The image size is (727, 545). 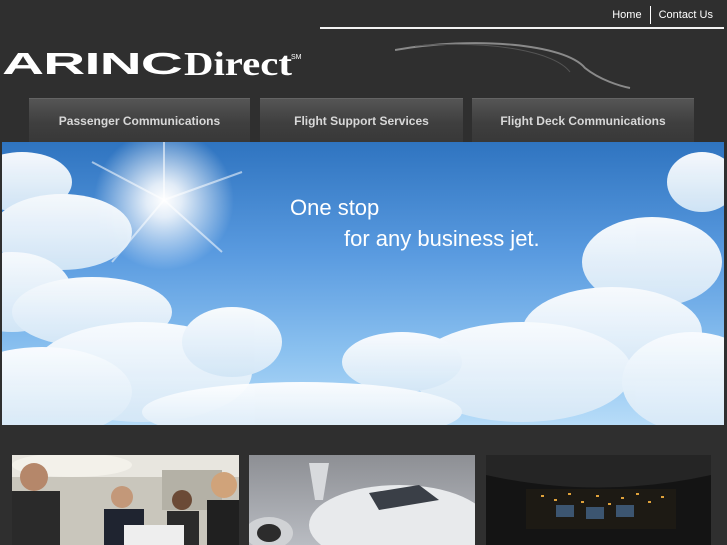 I want to click on service-mark: SM, so click(x=296, y=57).